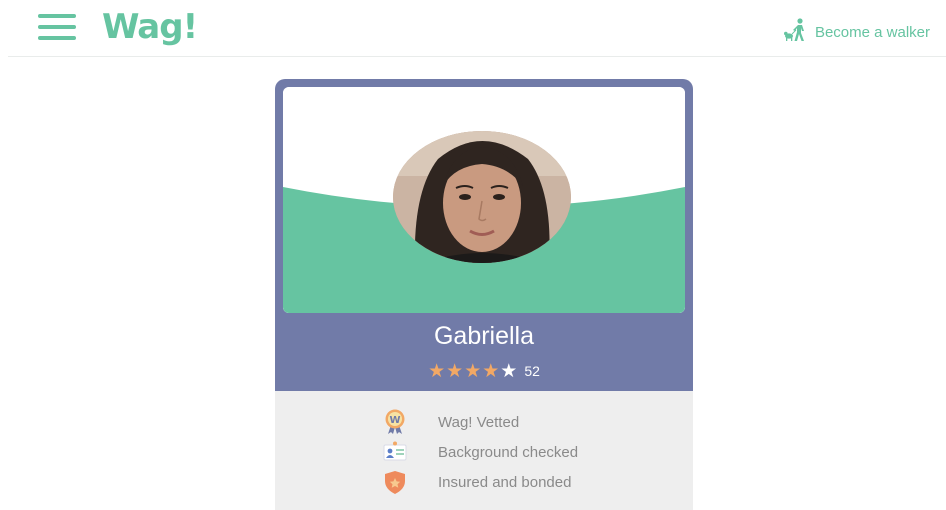  Describe the element at coordinates (473, 28) in the screenshot. I see `top-header: Wag! Become a walker` at that location.